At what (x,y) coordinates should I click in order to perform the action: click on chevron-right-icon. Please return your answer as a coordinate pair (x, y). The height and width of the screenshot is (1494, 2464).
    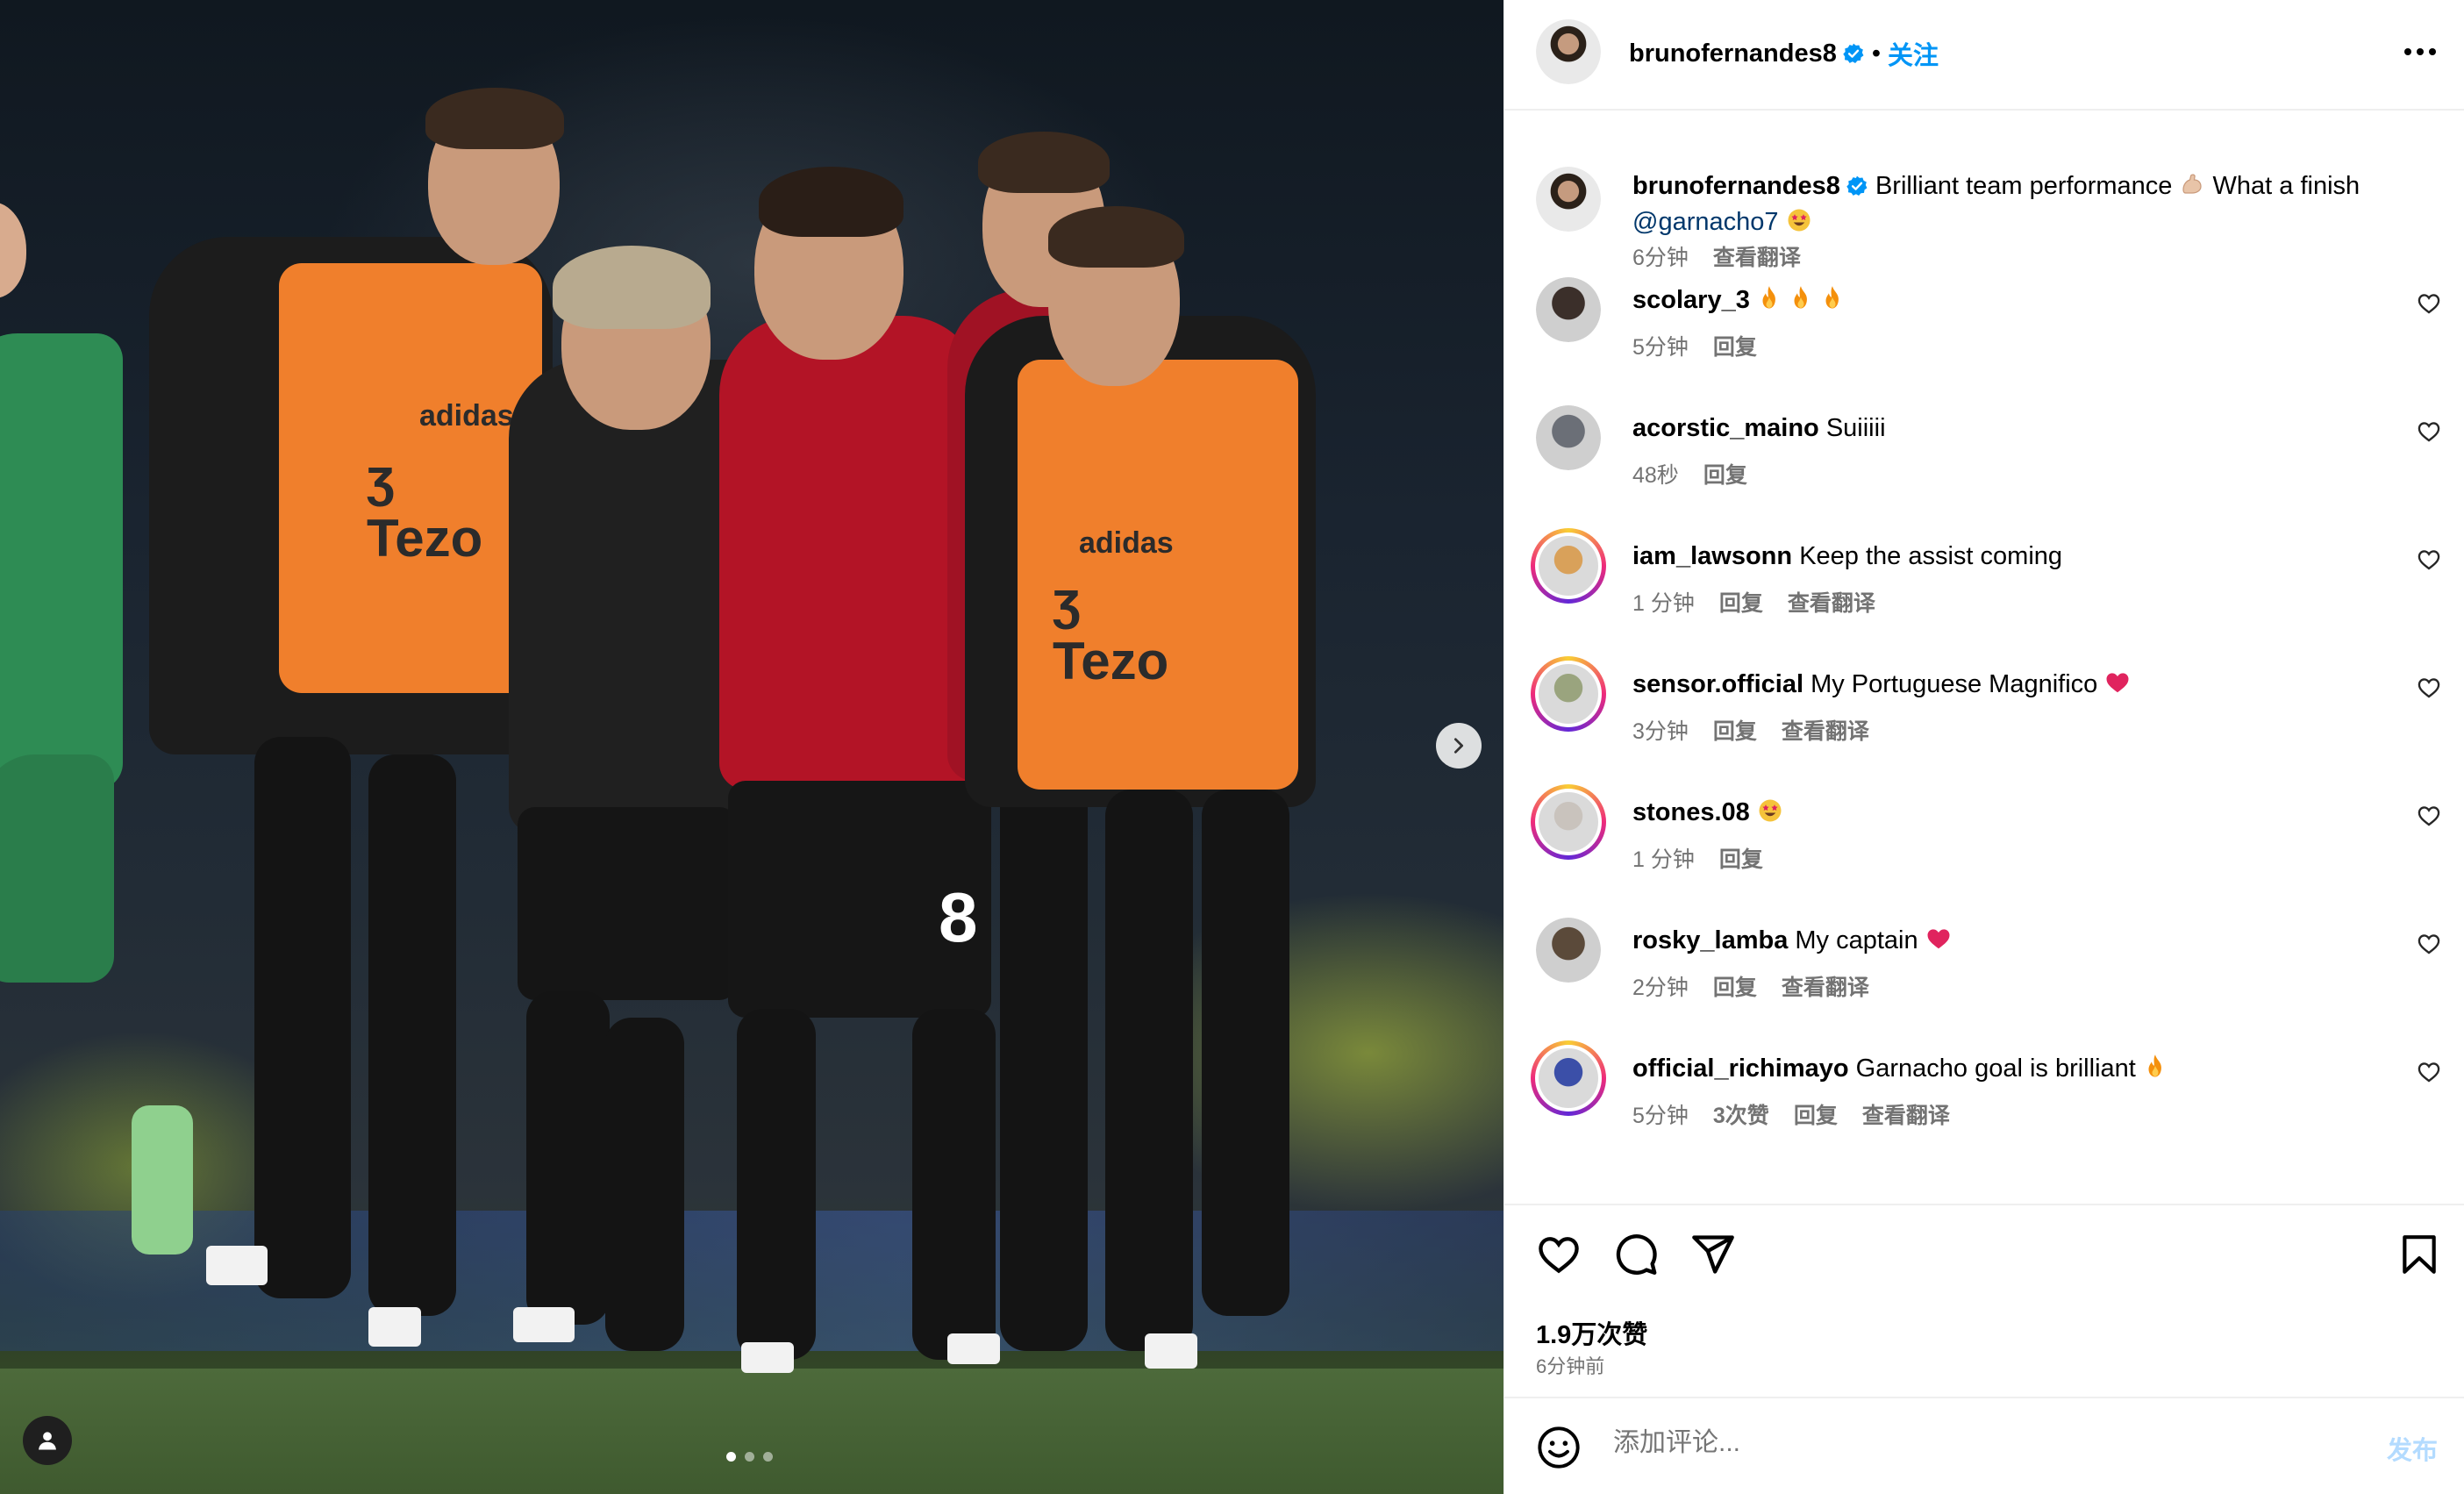
    Looking at the image, I should click on (1459, 746).